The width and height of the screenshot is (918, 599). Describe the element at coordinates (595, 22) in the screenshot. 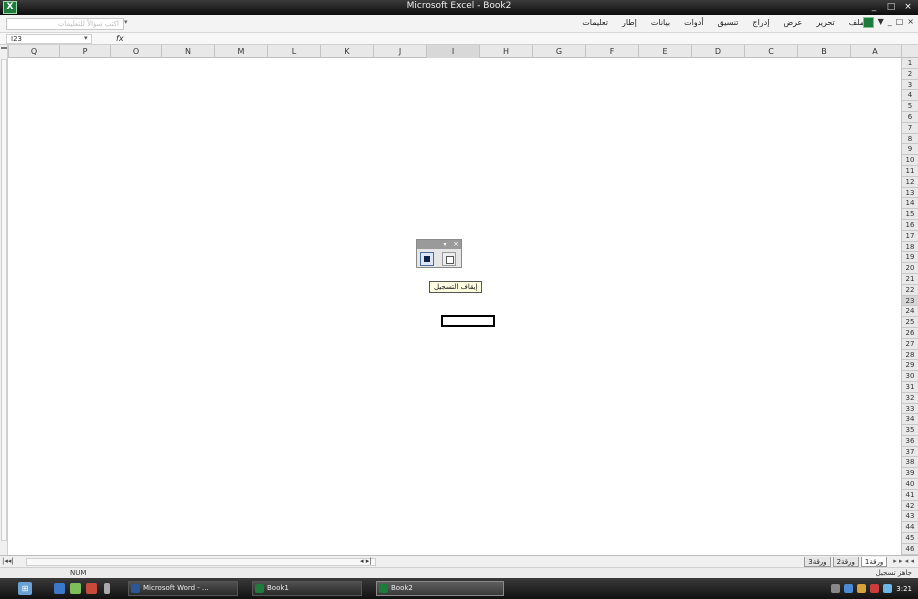

I see `menu-help: تعليمات` at that location.